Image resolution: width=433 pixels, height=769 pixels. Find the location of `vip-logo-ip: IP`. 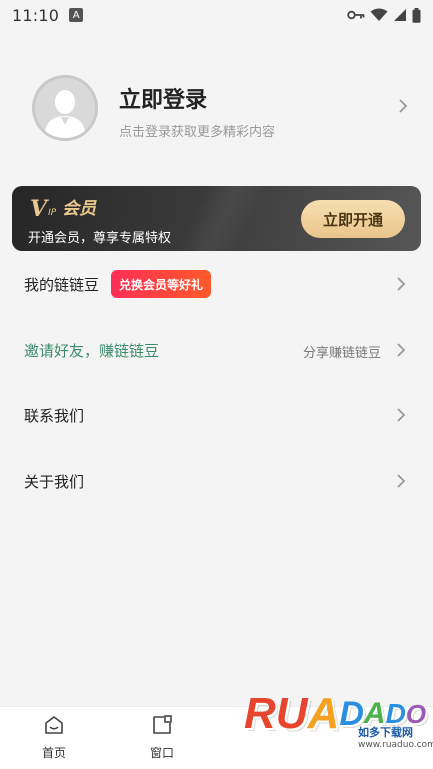

vip-logo-ip: IP is located at coordinates (52, 213).